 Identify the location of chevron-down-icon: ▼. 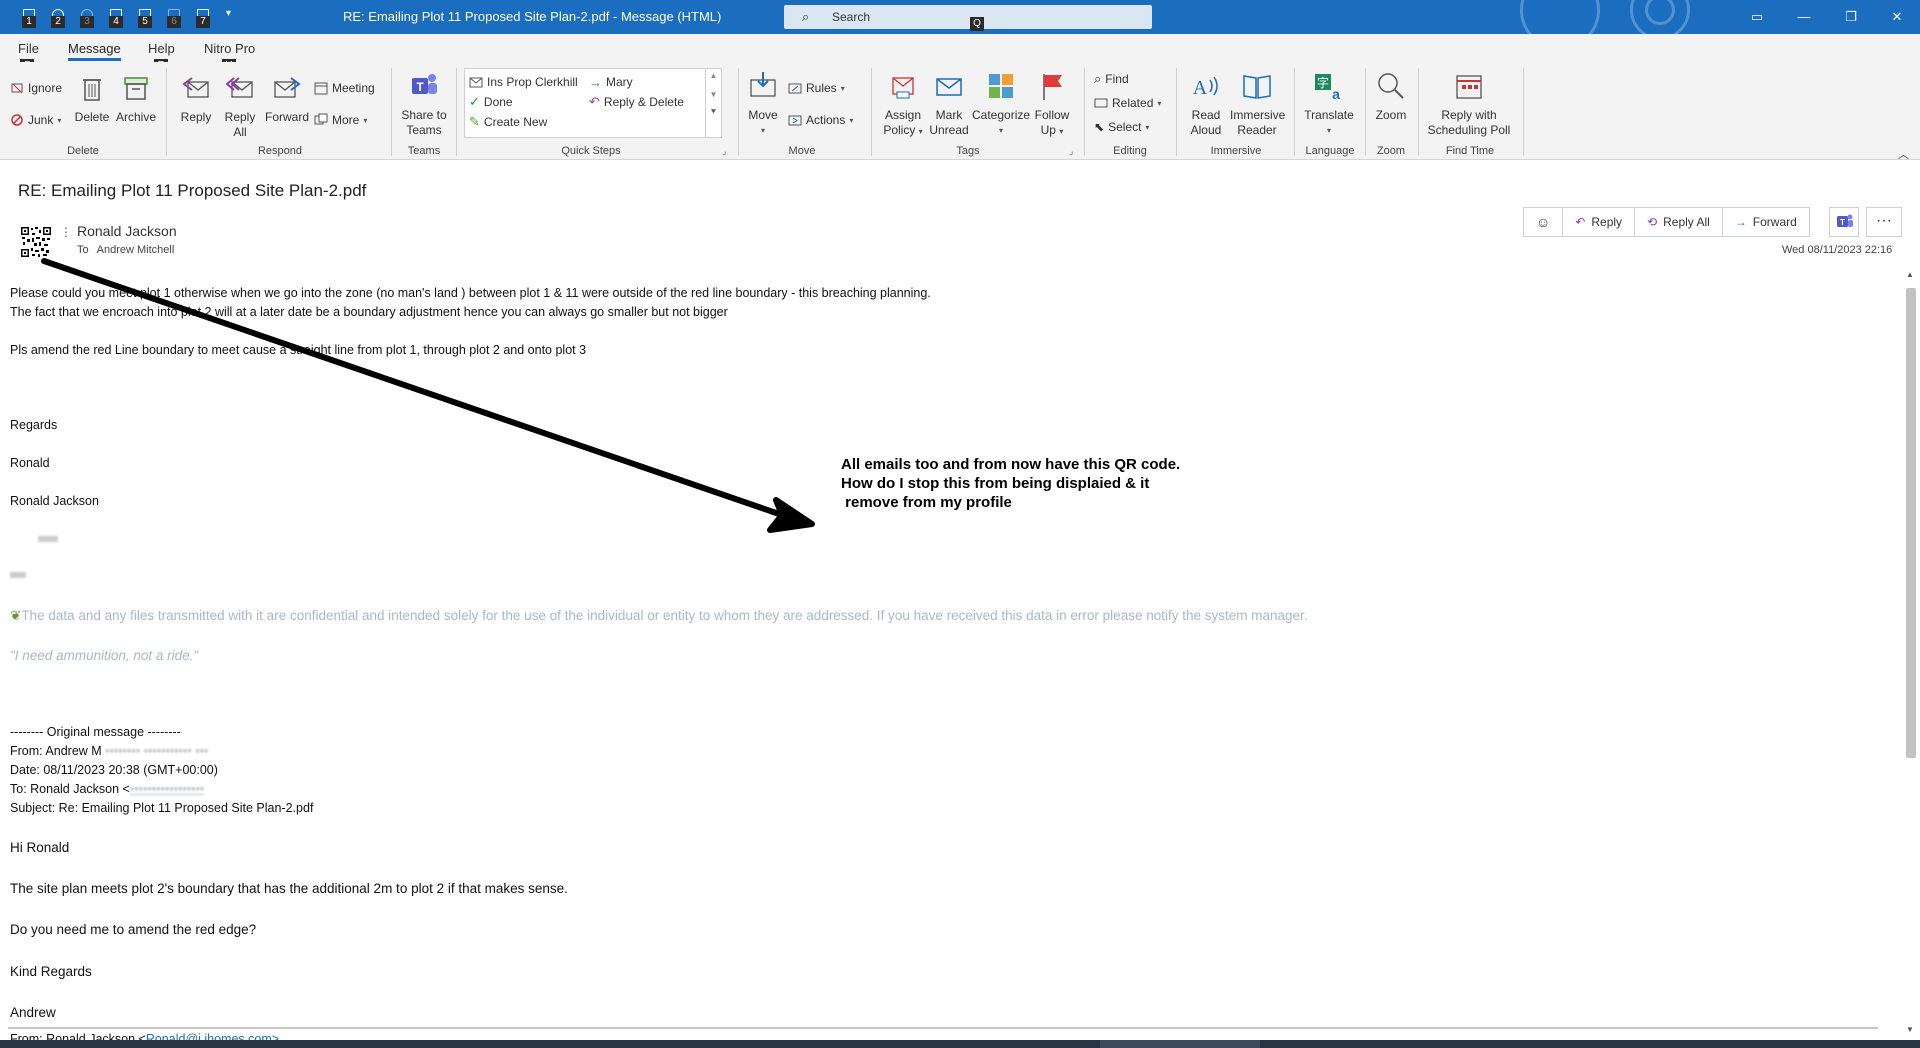
(713, 94).